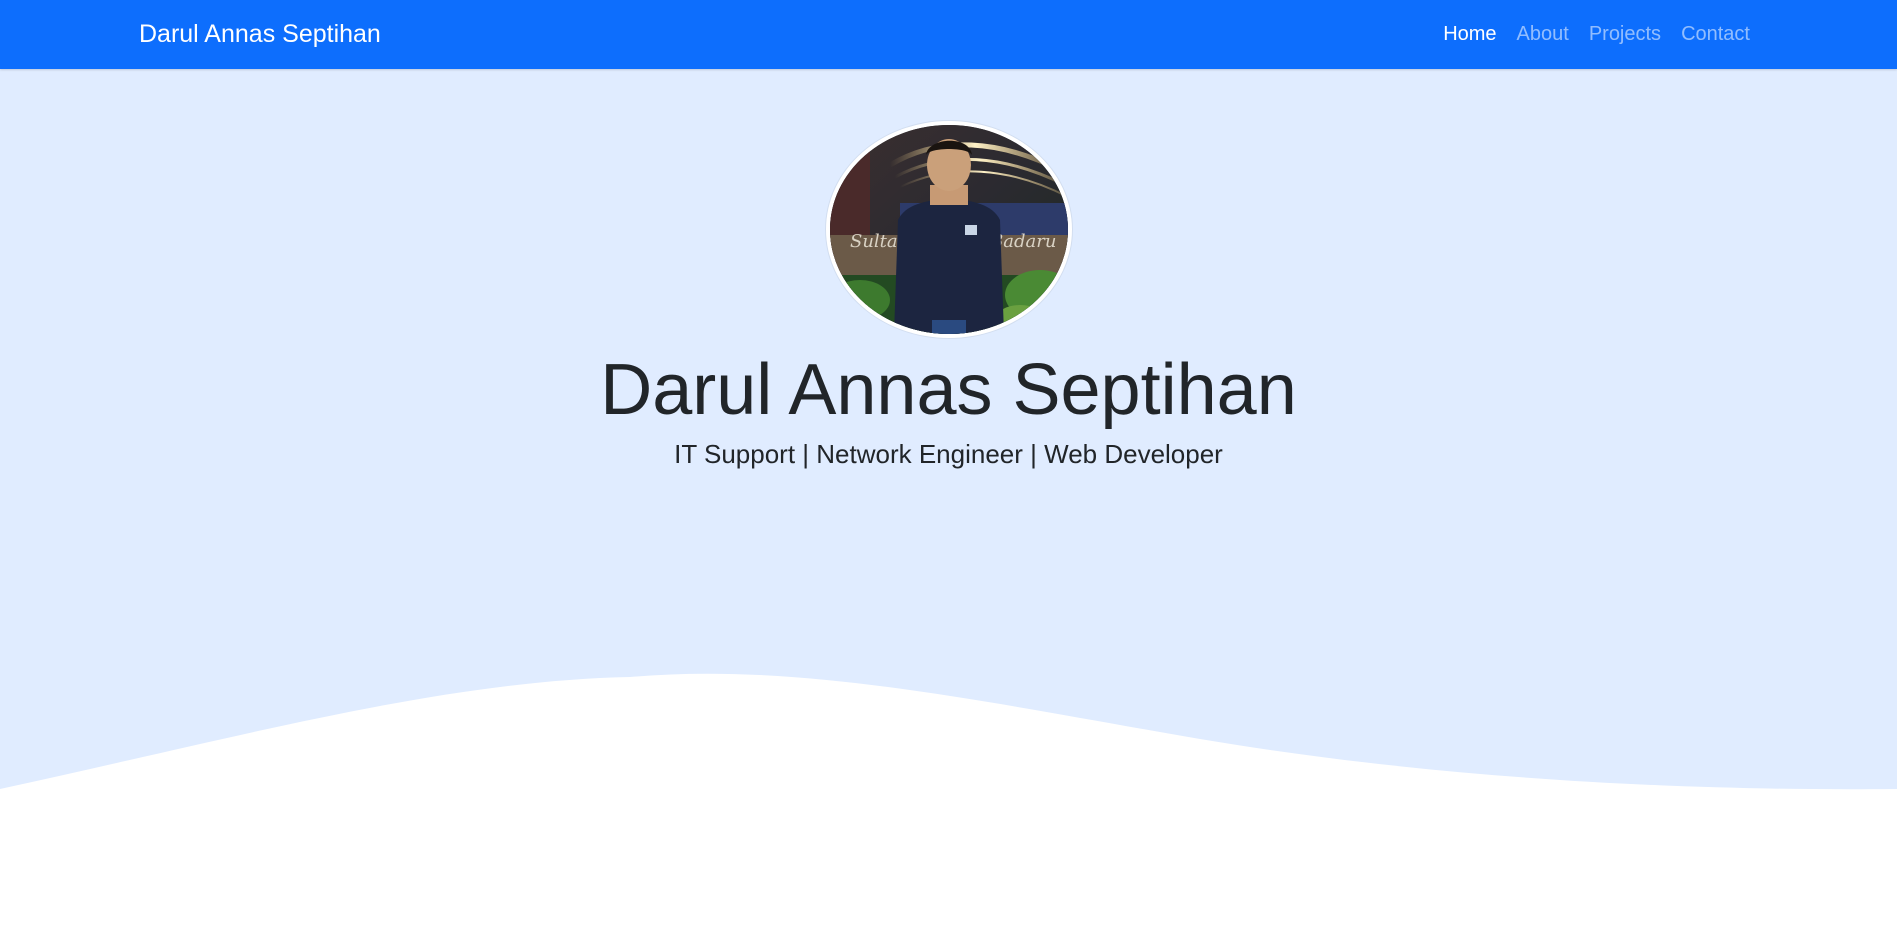 Image resolution: width=1897 pixels, height=929 pixels. I want to click on nav-link-about: About, so click(1543, 34).